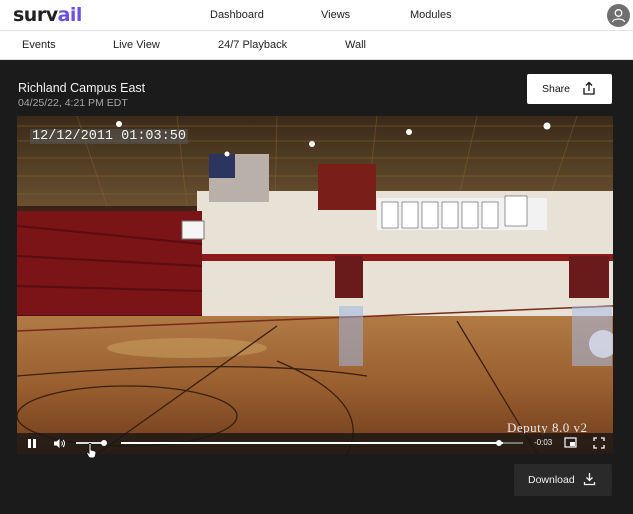 This screenshot has height=514, width=633. What do you see at coordinates (599, 443) in the screenshot?
I see `fullscreen-icon` at bounding box center [599, 443].